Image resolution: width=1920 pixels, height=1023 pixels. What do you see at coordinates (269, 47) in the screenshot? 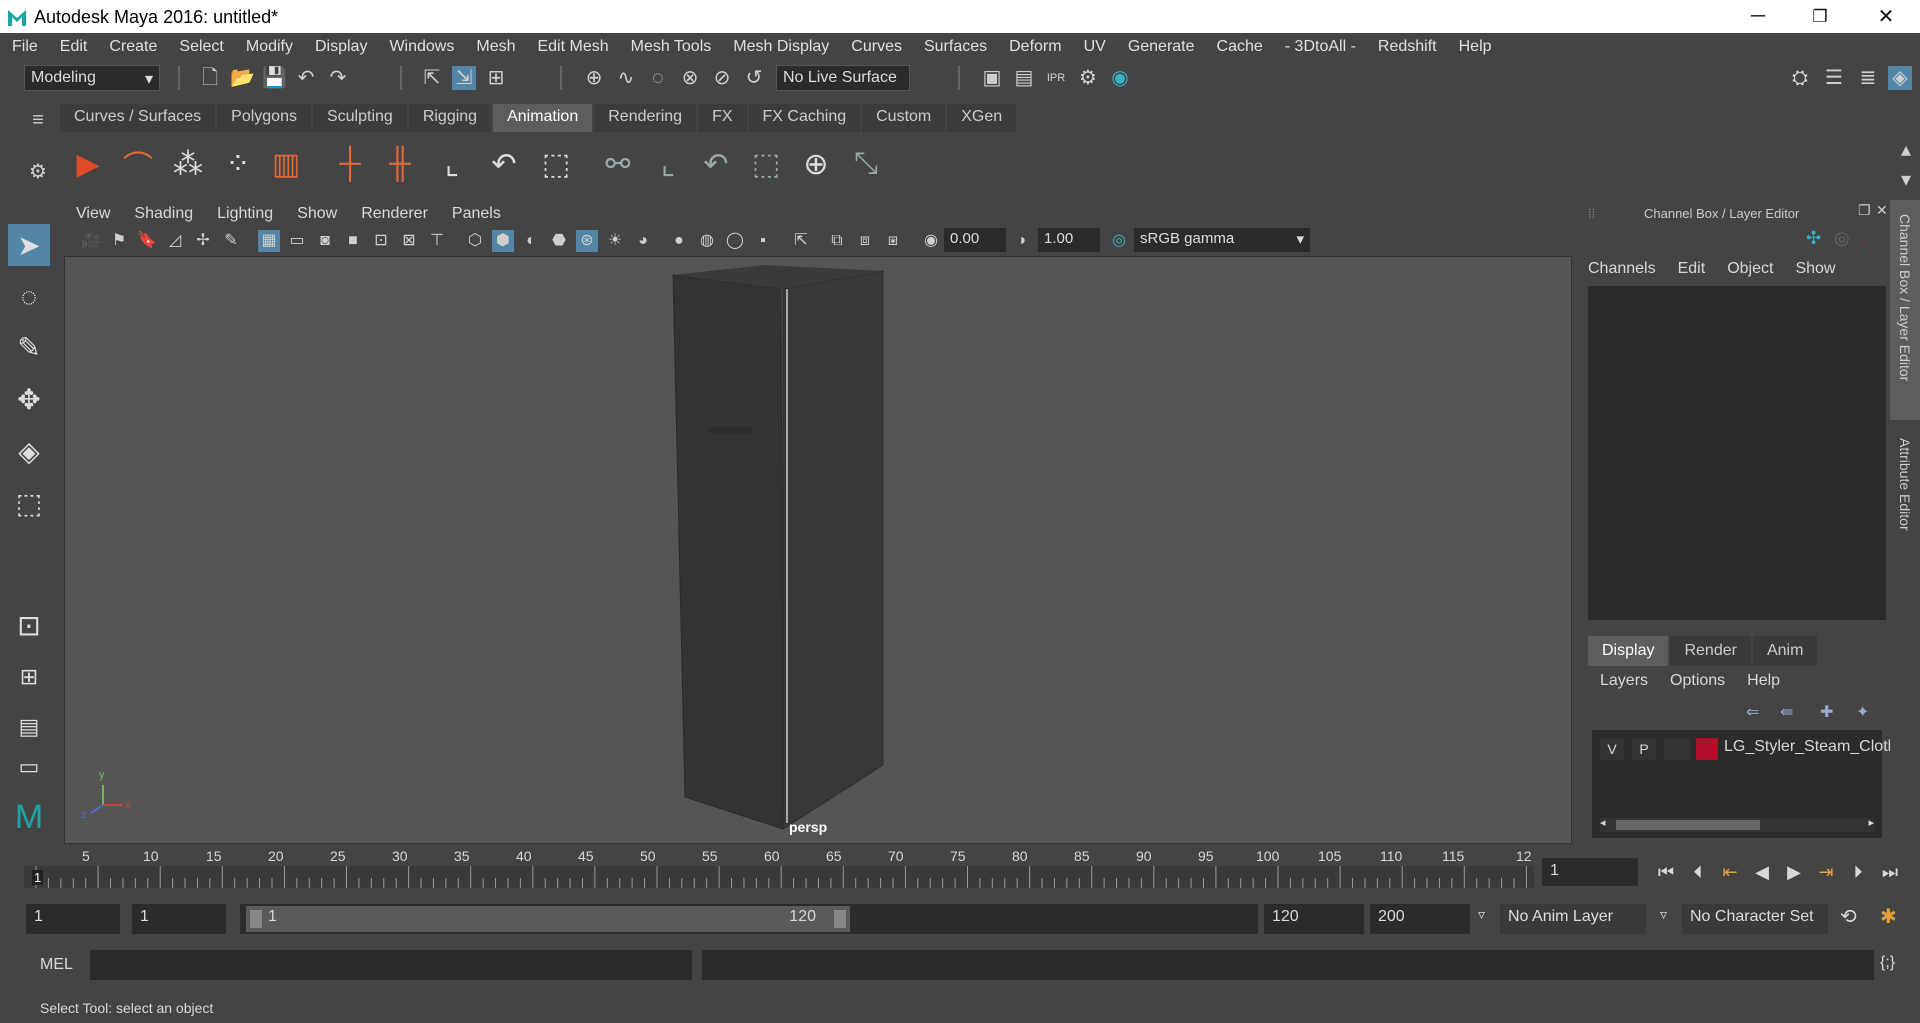
I see `menu-modify: Modify` at bounding box center [269, 47].